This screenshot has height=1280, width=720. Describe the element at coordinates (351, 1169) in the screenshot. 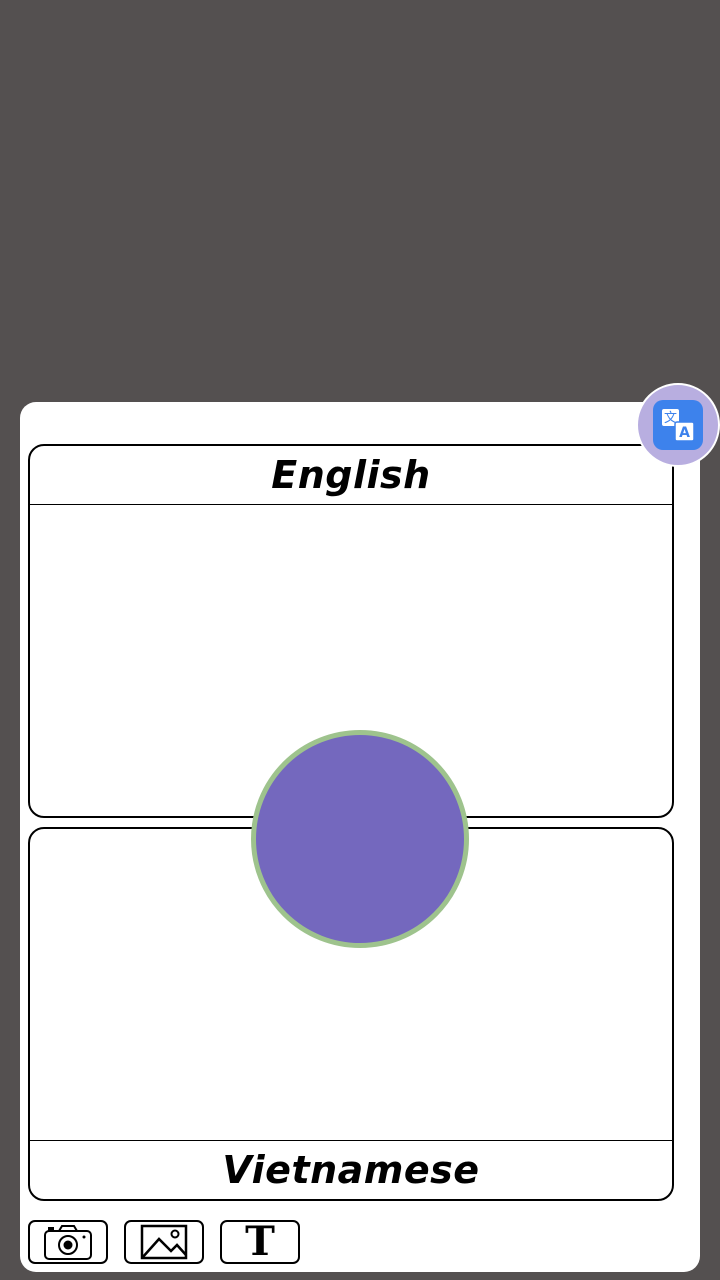

I see `target-language-label: Vietnamese` at that location.